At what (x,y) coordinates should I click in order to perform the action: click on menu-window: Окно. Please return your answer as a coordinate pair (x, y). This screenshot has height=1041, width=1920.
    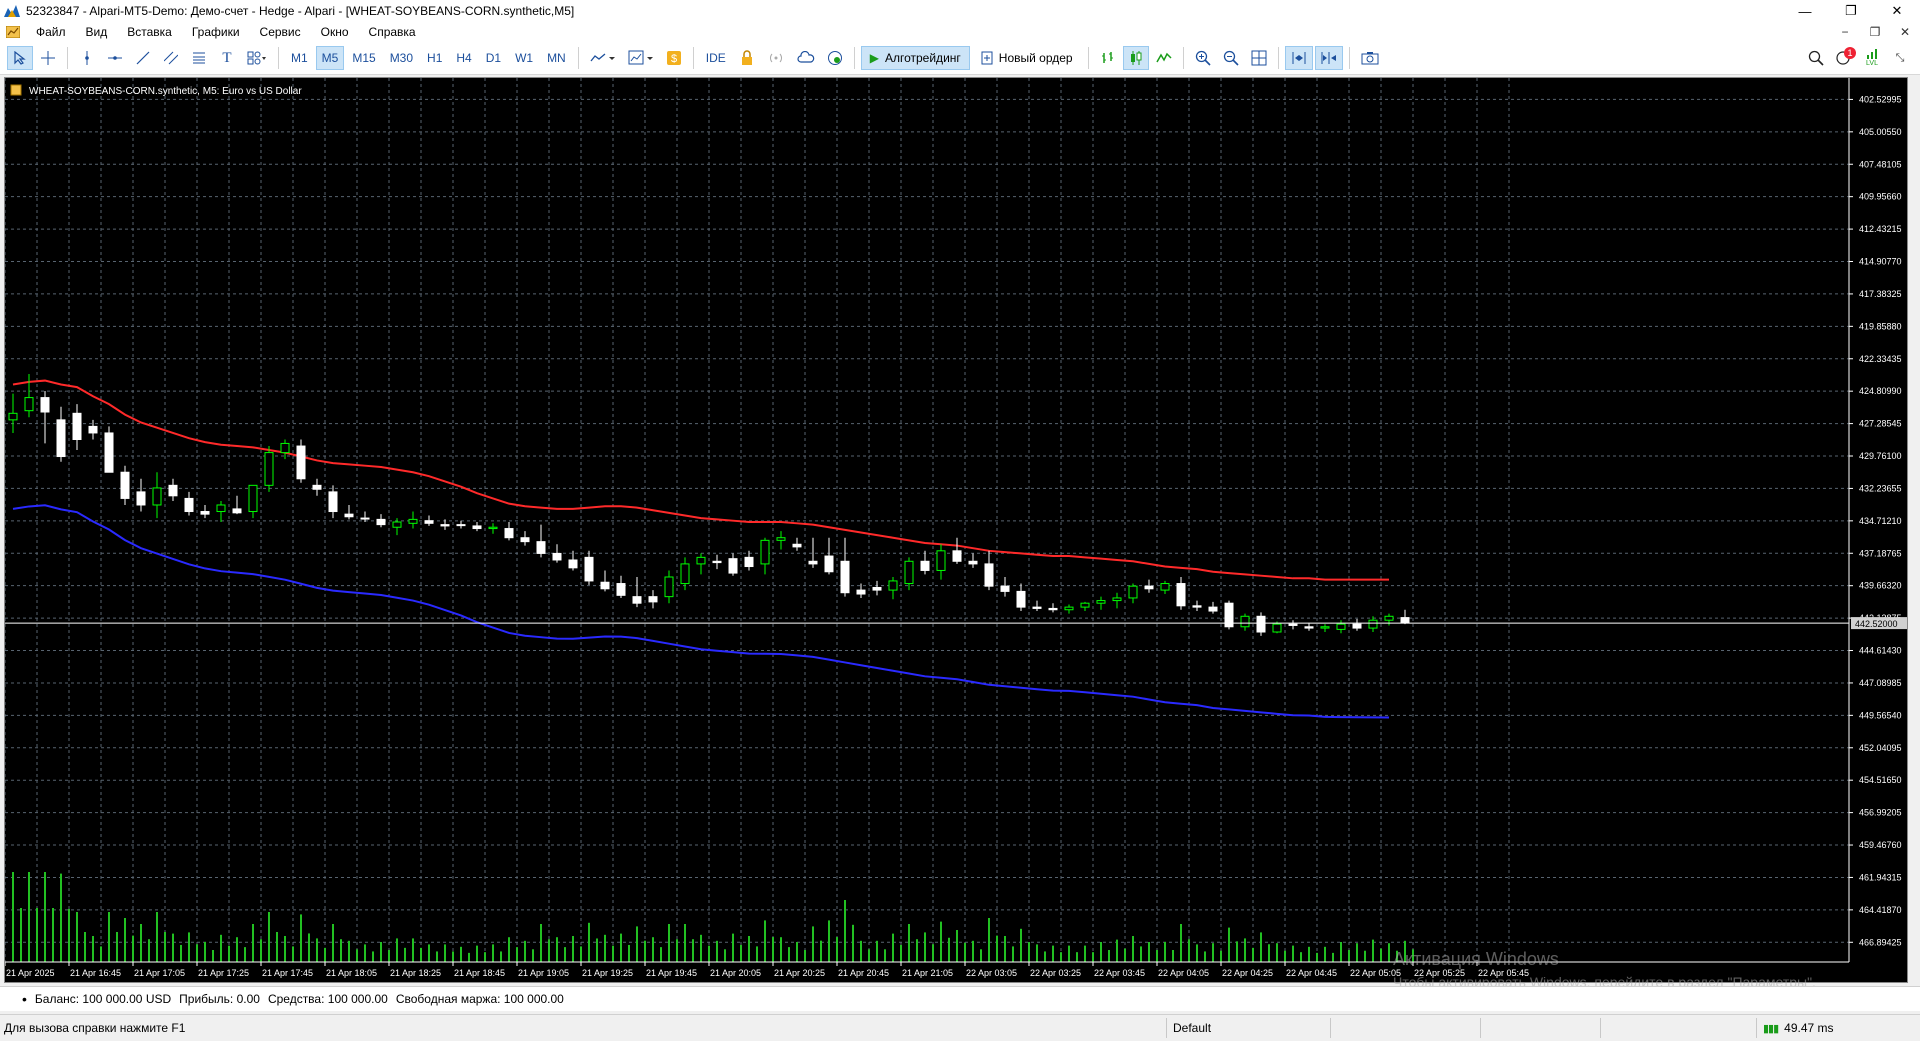
    Looking at the image, I should click on (335, 32).